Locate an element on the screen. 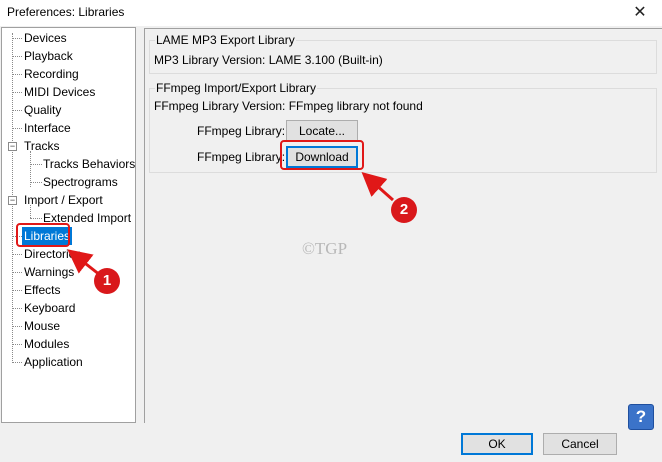  tree-item-playback: Playback is located at coordinates (48, 56).